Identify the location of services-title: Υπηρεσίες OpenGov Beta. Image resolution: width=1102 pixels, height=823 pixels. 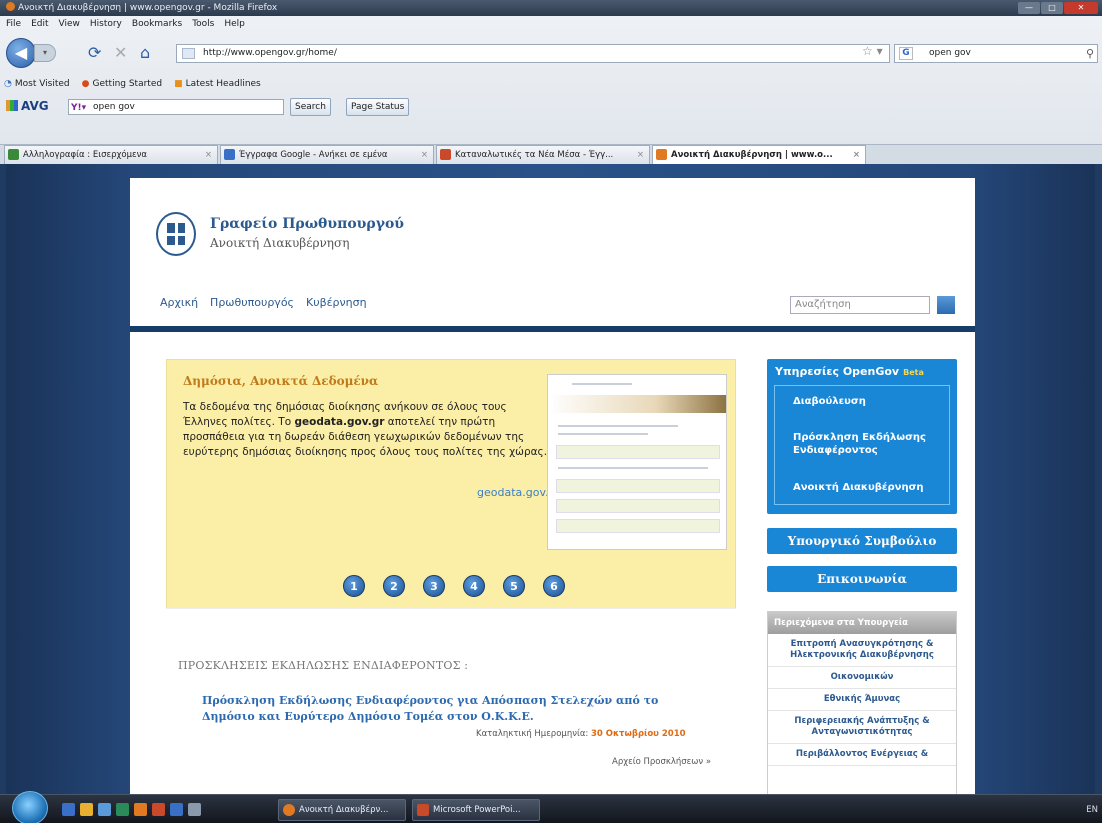
(849, 371).